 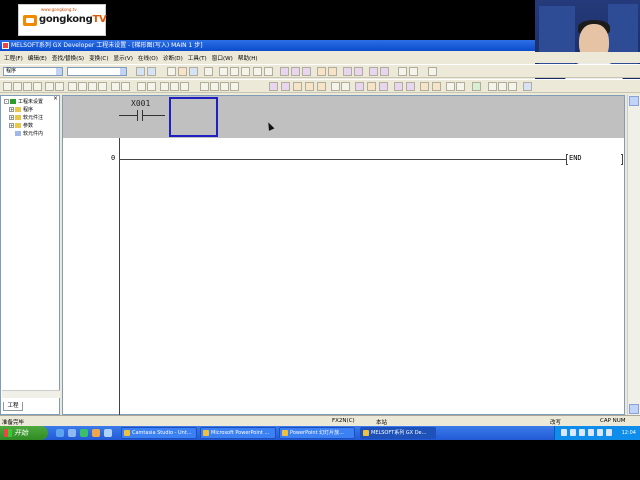 I want to click on cross-reference-icon, so click(x=410, y=86).